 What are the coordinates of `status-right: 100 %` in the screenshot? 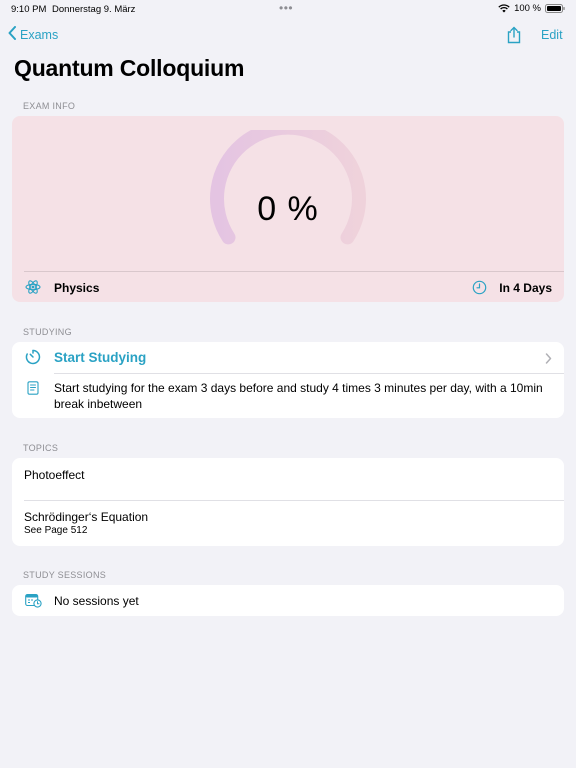 It's located at (531, 8).